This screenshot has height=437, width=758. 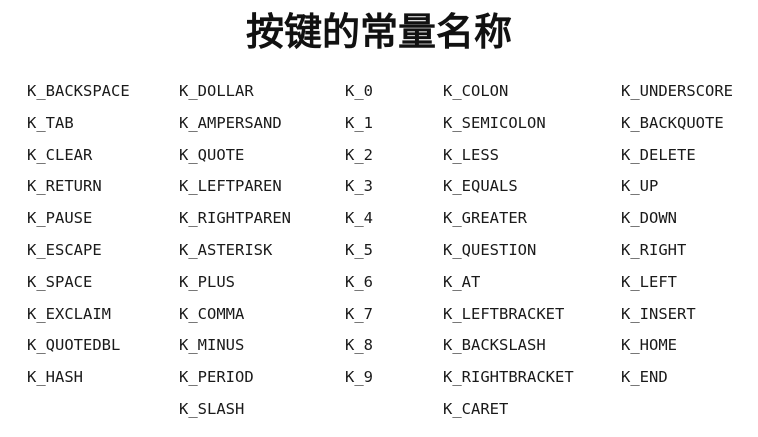 What do you see at coordinates (649, 281) in the screenshot?
I see `key-constant: K_LEFT` at bounding box center [649, 281].